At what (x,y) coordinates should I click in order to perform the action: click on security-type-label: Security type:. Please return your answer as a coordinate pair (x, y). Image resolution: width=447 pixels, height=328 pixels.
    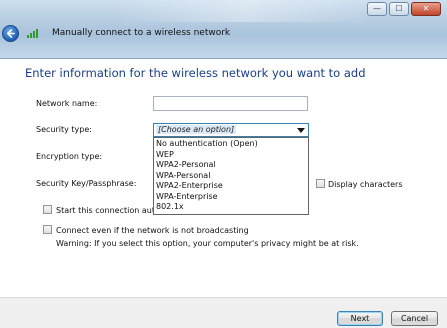
    Looking at the image, I should click on (64, 129).